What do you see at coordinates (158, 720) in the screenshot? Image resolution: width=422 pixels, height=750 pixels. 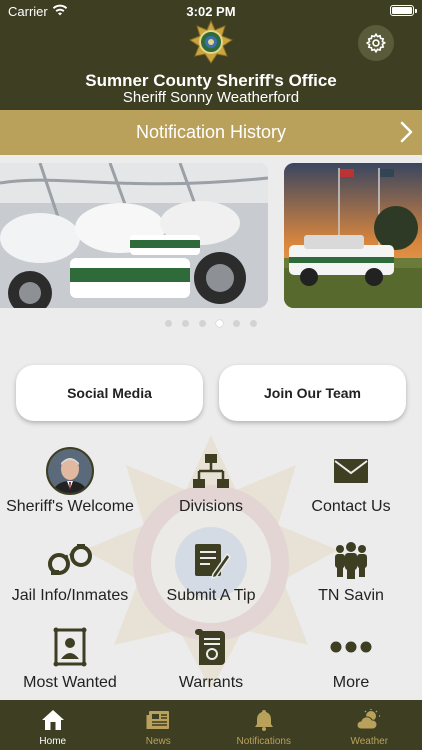 I see `newspaper-icon` at bounding box center [158, 720].